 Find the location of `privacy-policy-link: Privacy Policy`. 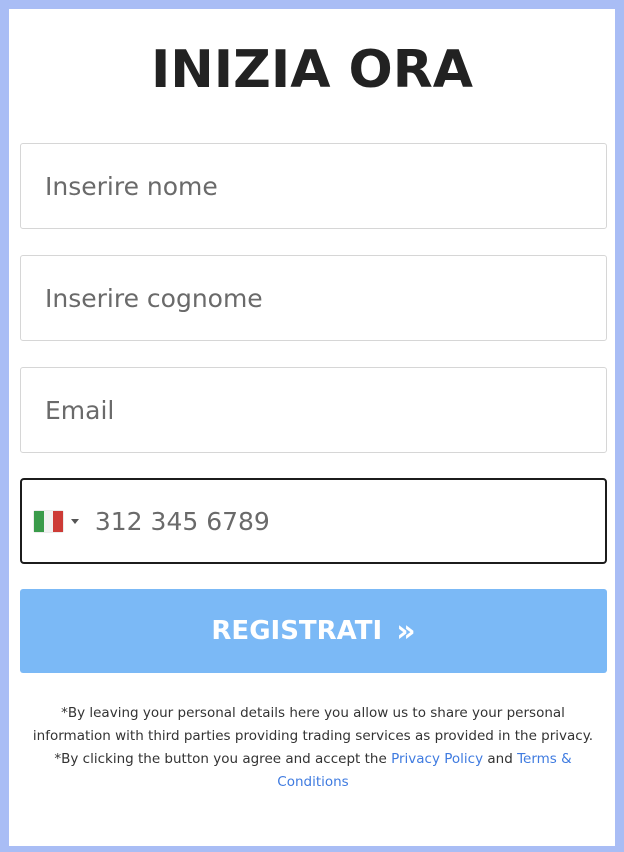

privacy-policy-link: Privacy Policy is located at coordinates (437, 759).